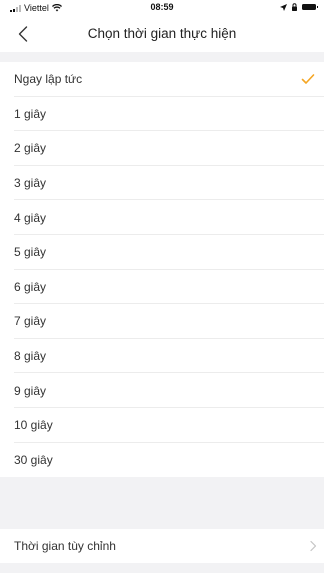 This screenshot has width=324, height=573. I want to click on chevron-right-icon, so click(313, 546).